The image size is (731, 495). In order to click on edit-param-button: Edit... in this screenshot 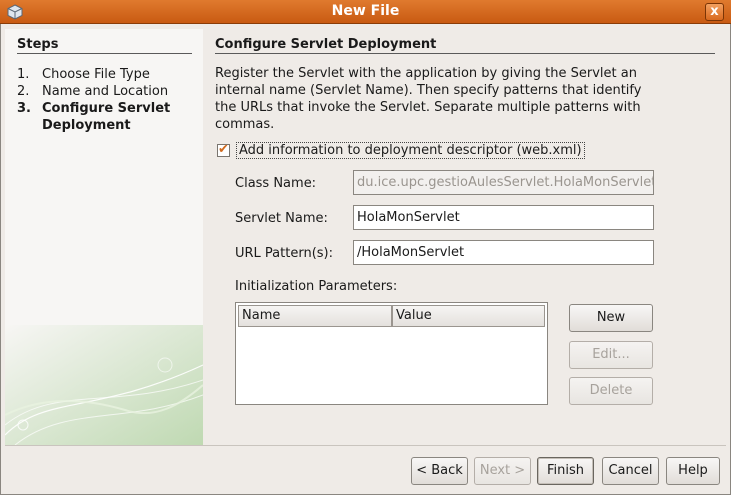, I will do `click(611, 355)`.